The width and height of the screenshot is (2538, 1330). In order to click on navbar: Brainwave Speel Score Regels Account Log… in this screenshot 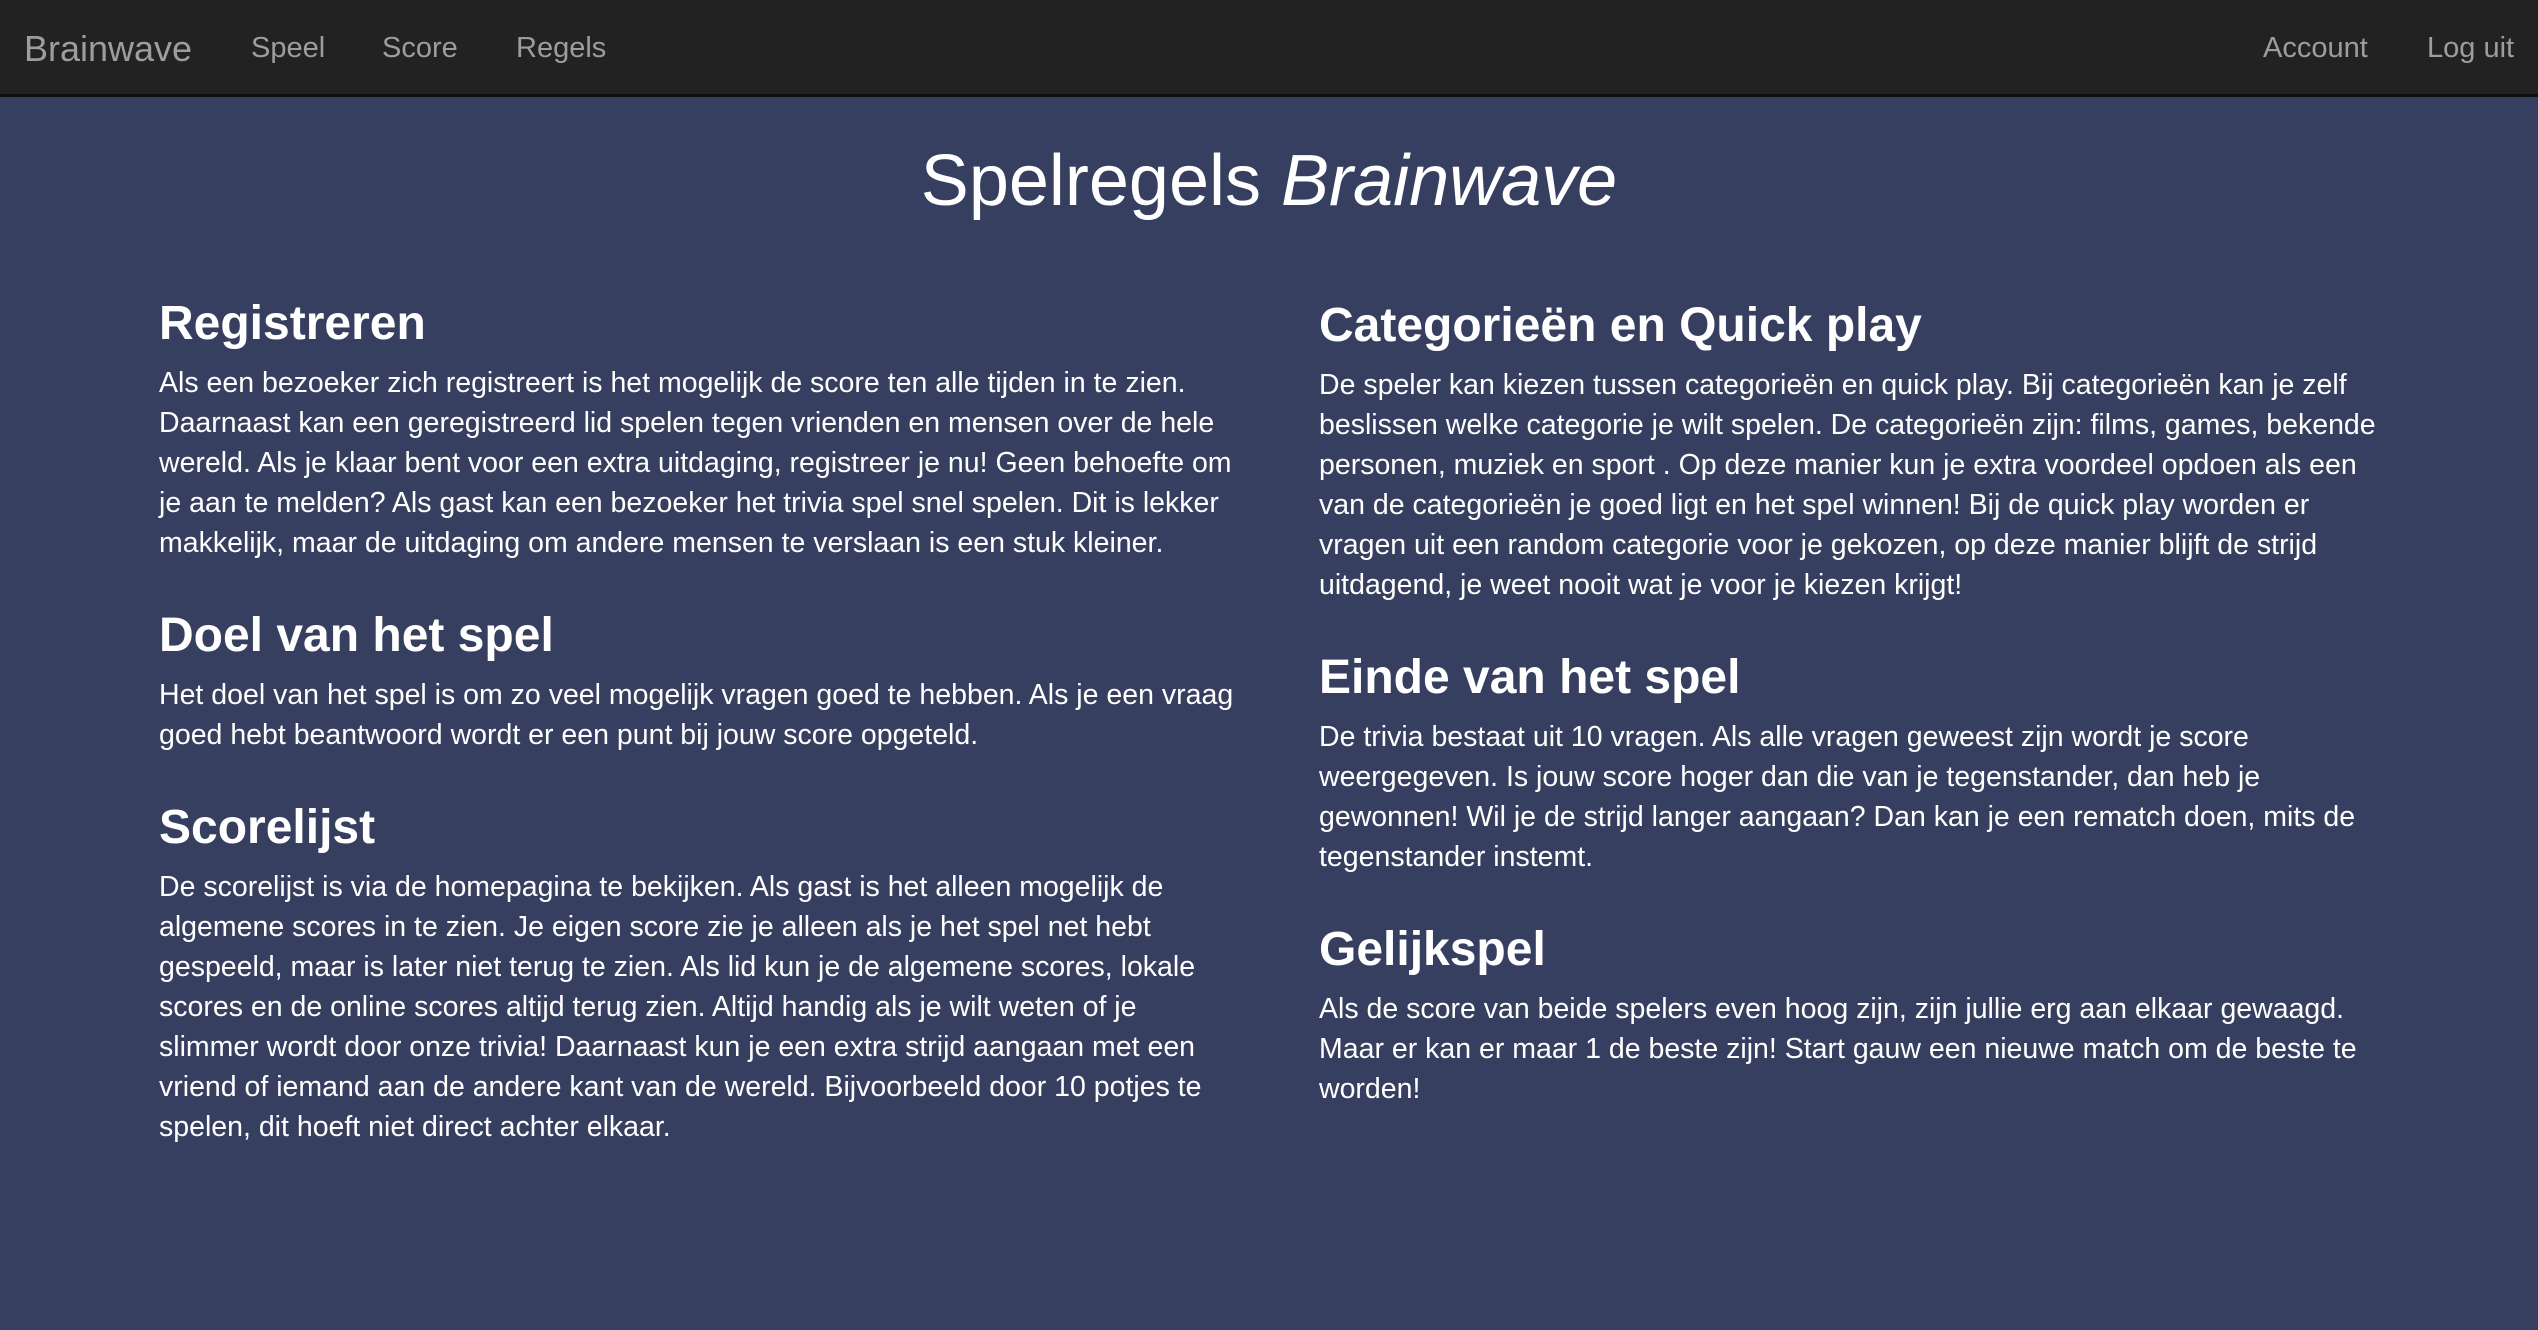, I will do `click(1269, 48)`.